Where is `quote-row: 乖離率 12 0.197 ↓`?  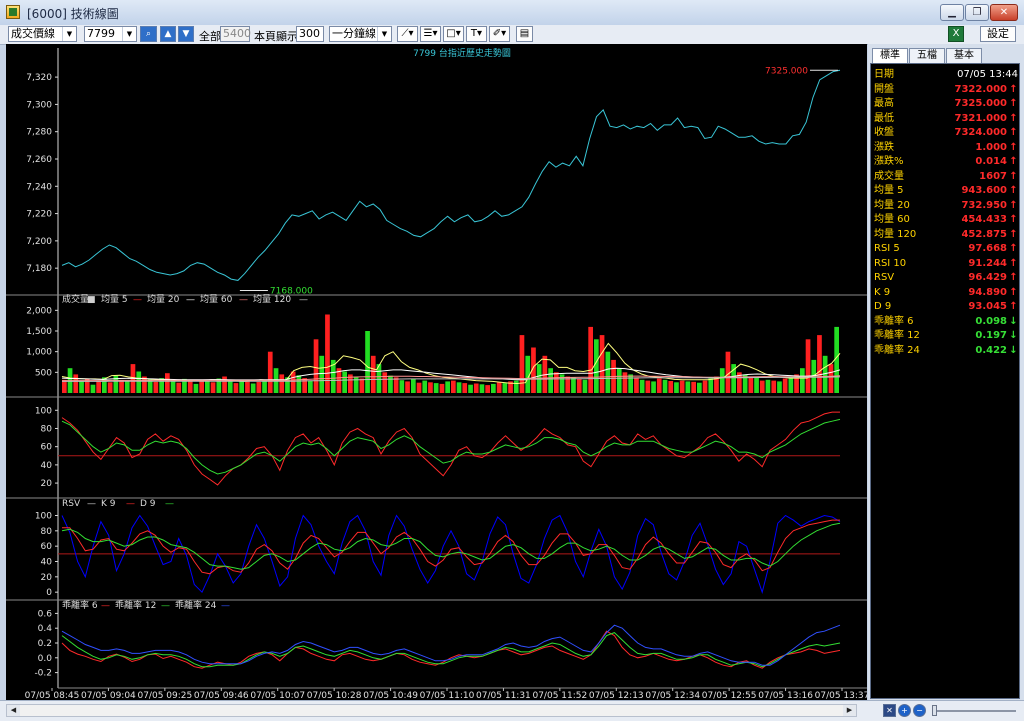
quote-row: 乖離率 12 0.197 ↓ is located at coordinates (946, 336).